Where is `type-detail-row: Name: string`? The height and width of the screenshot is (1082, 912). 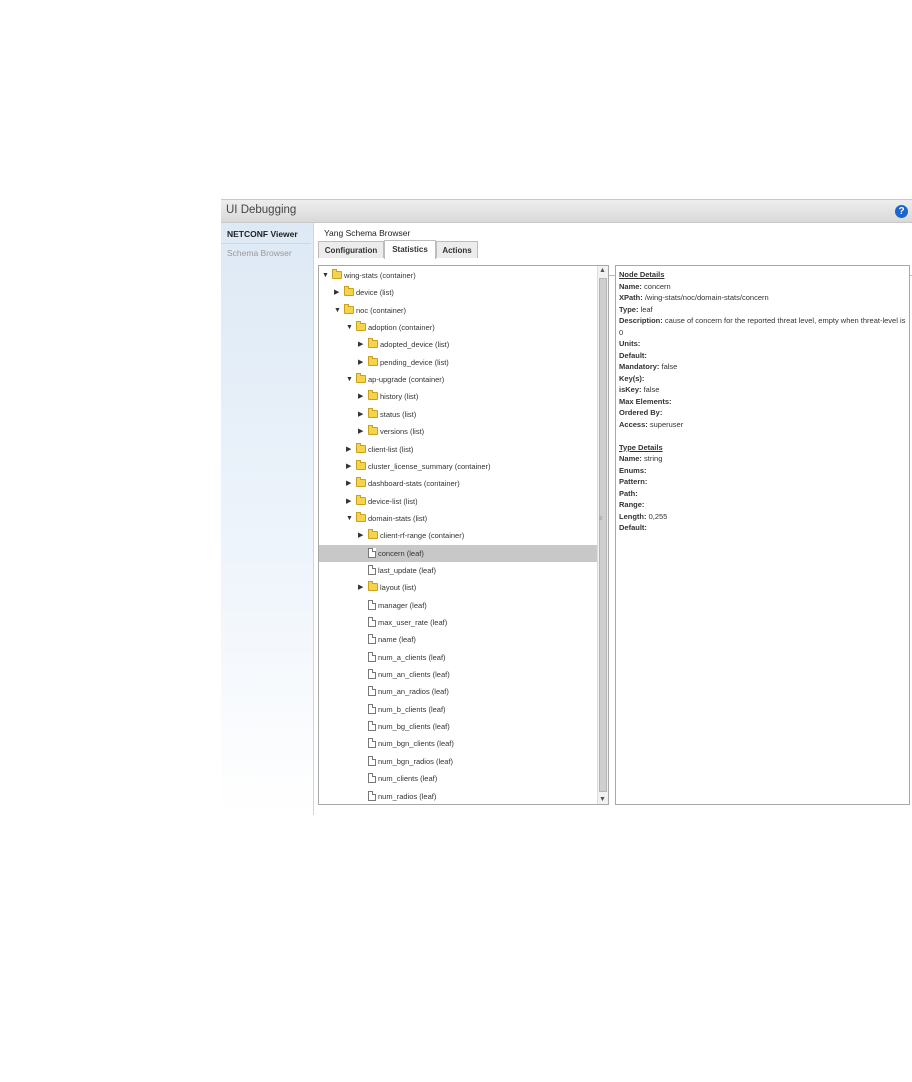
type-detail-row: Name: string is located at coordinates (762, 459).